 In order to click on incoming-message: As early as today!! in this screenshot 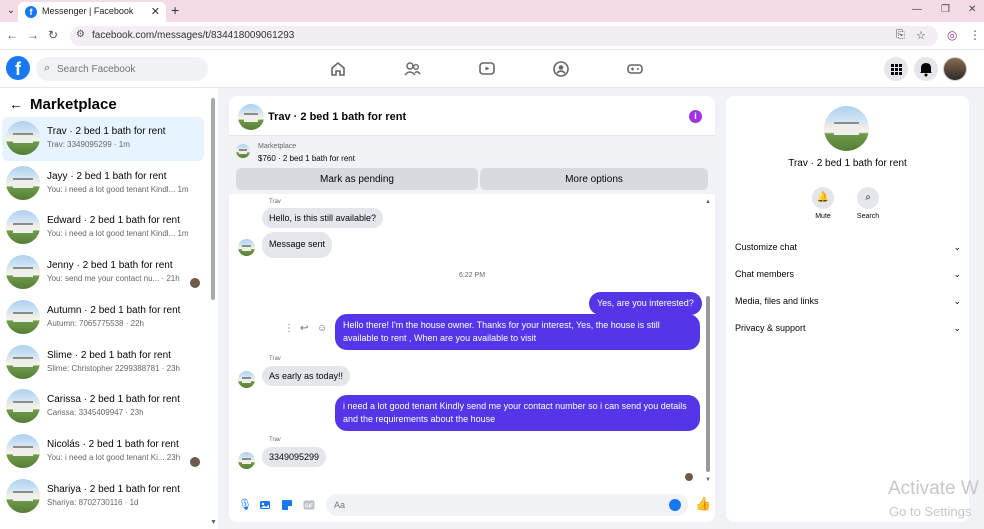, I will do `click(306, 376)`.